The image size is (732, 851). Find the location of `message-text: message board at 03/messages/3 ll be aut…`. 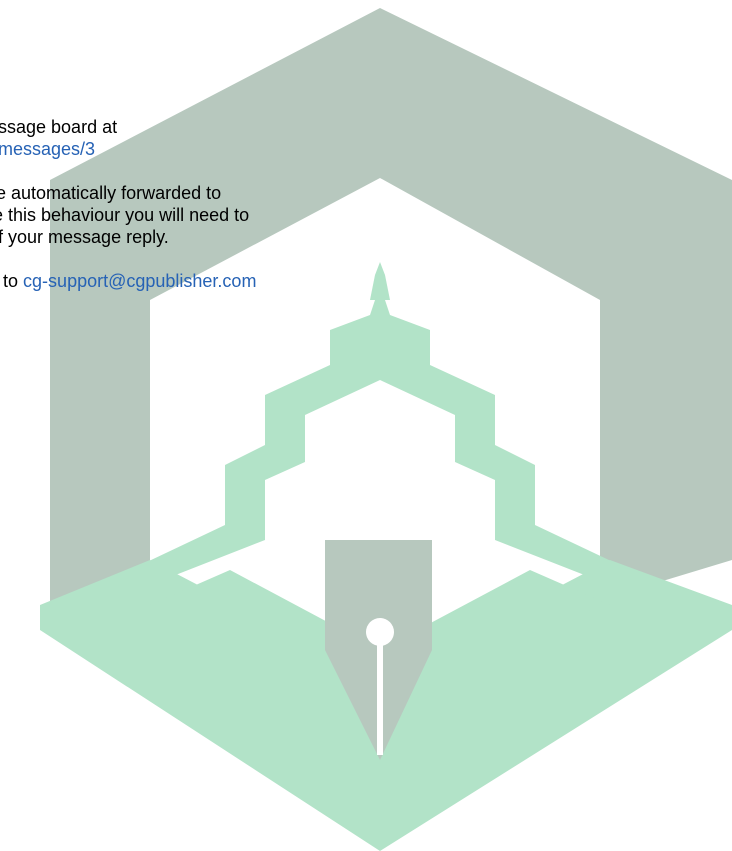

message-text: message board at 03/messages/3 ll be aut… is located at coordinates (226, 215).